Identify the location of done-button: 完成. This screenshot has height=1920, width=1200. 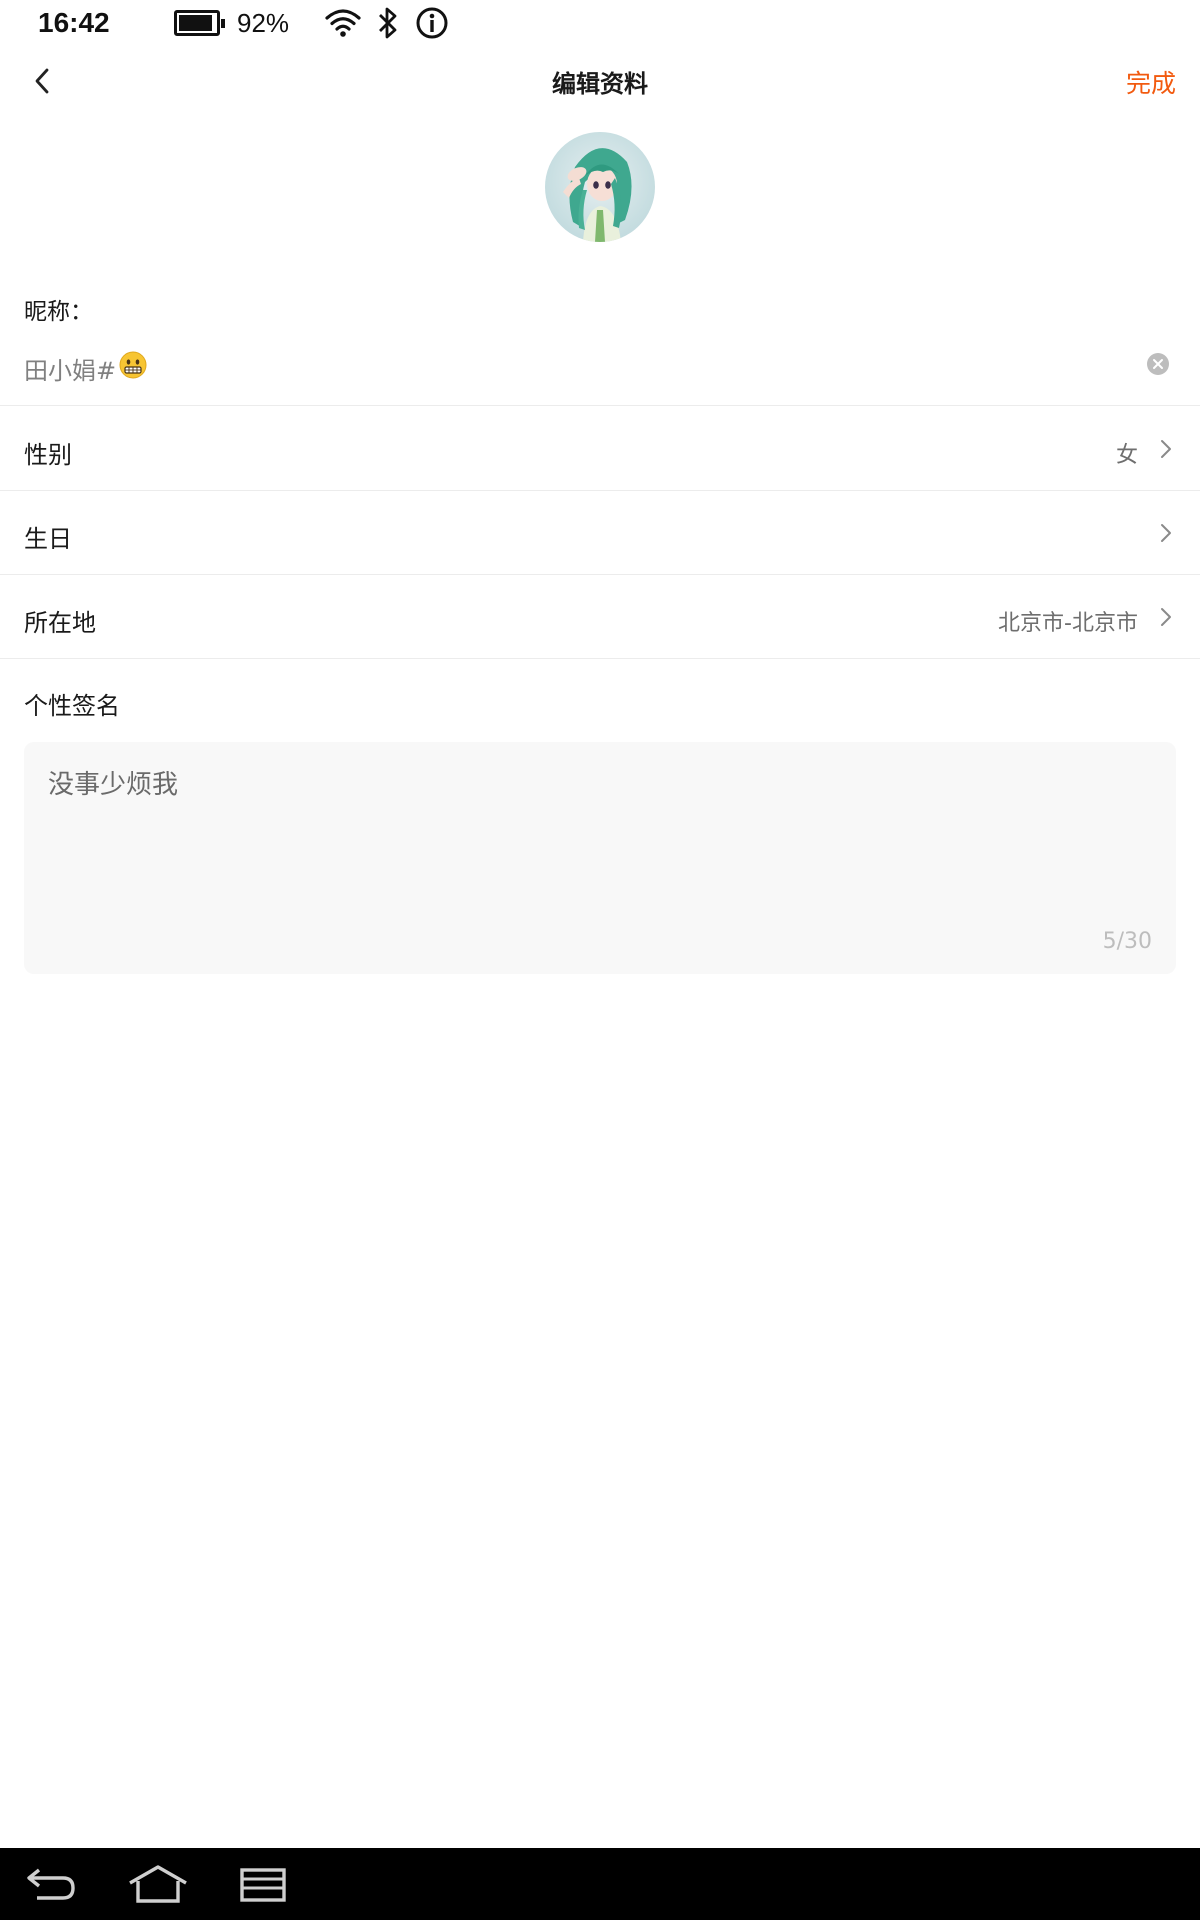
(1151, 82).